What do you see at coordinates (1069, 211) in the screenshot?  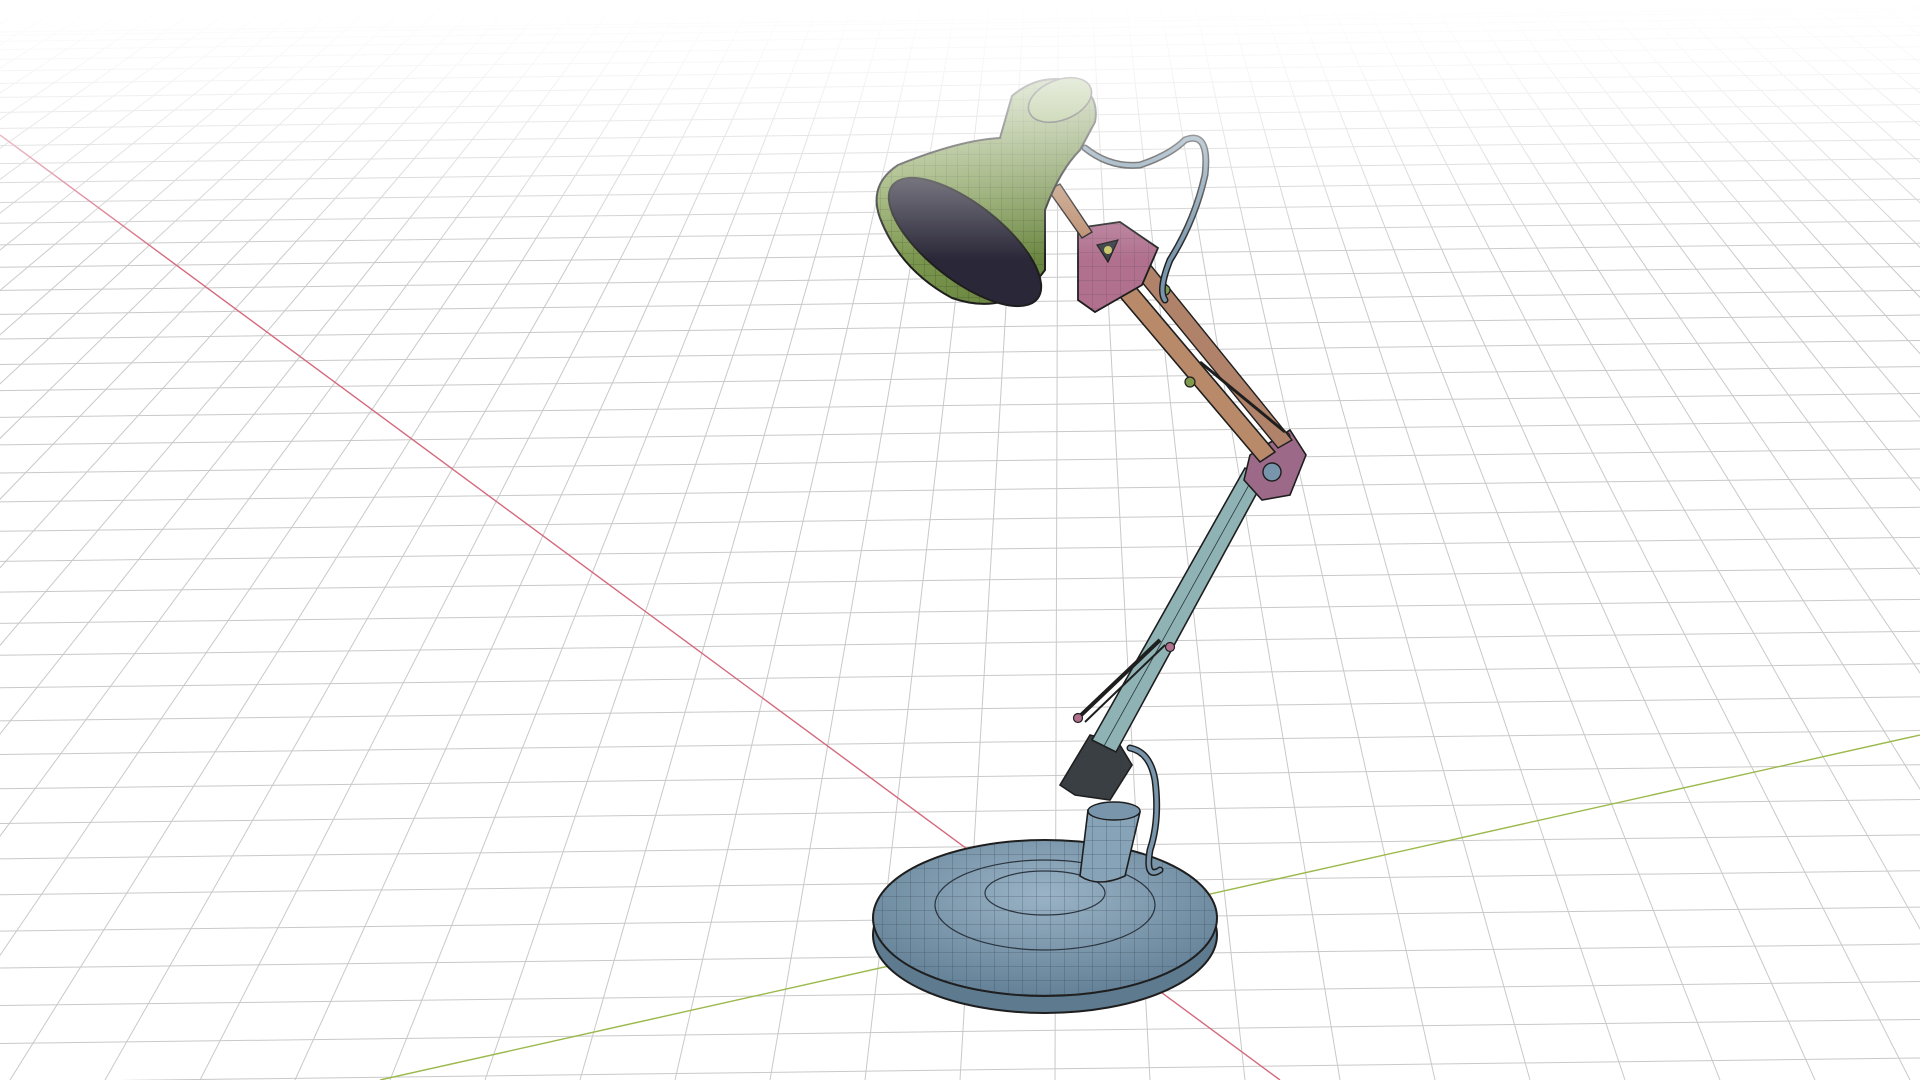 I see `neck-rod` at bounding box center [1069, 211].